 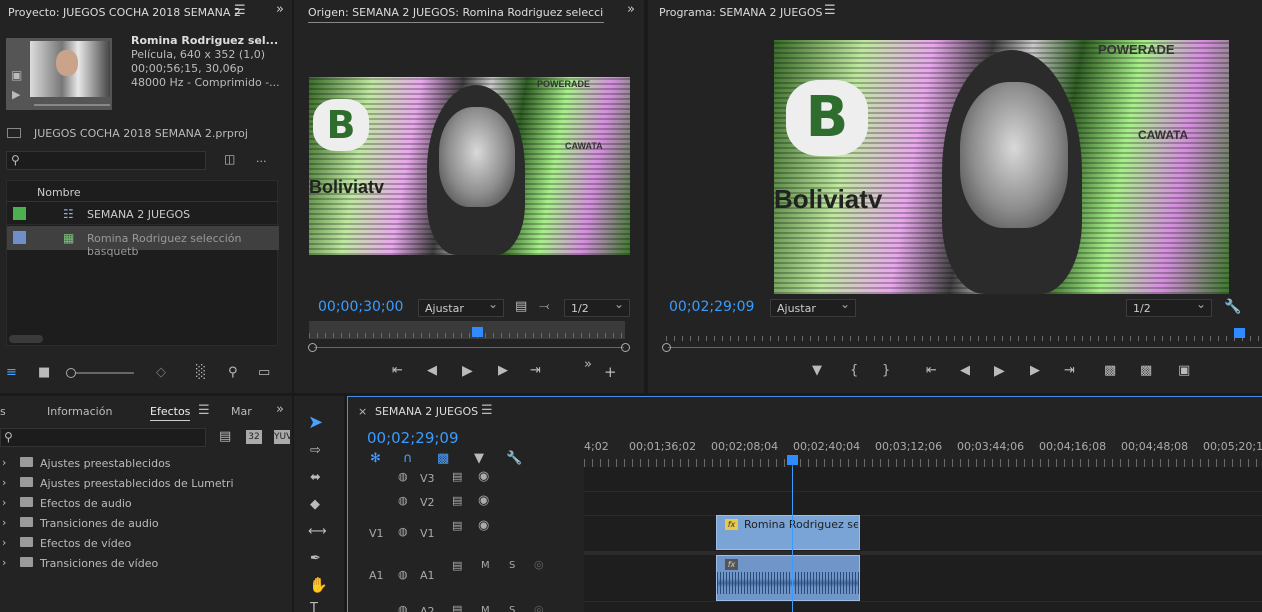 I want to click on track-label: V3, so click(x=427, y=478).